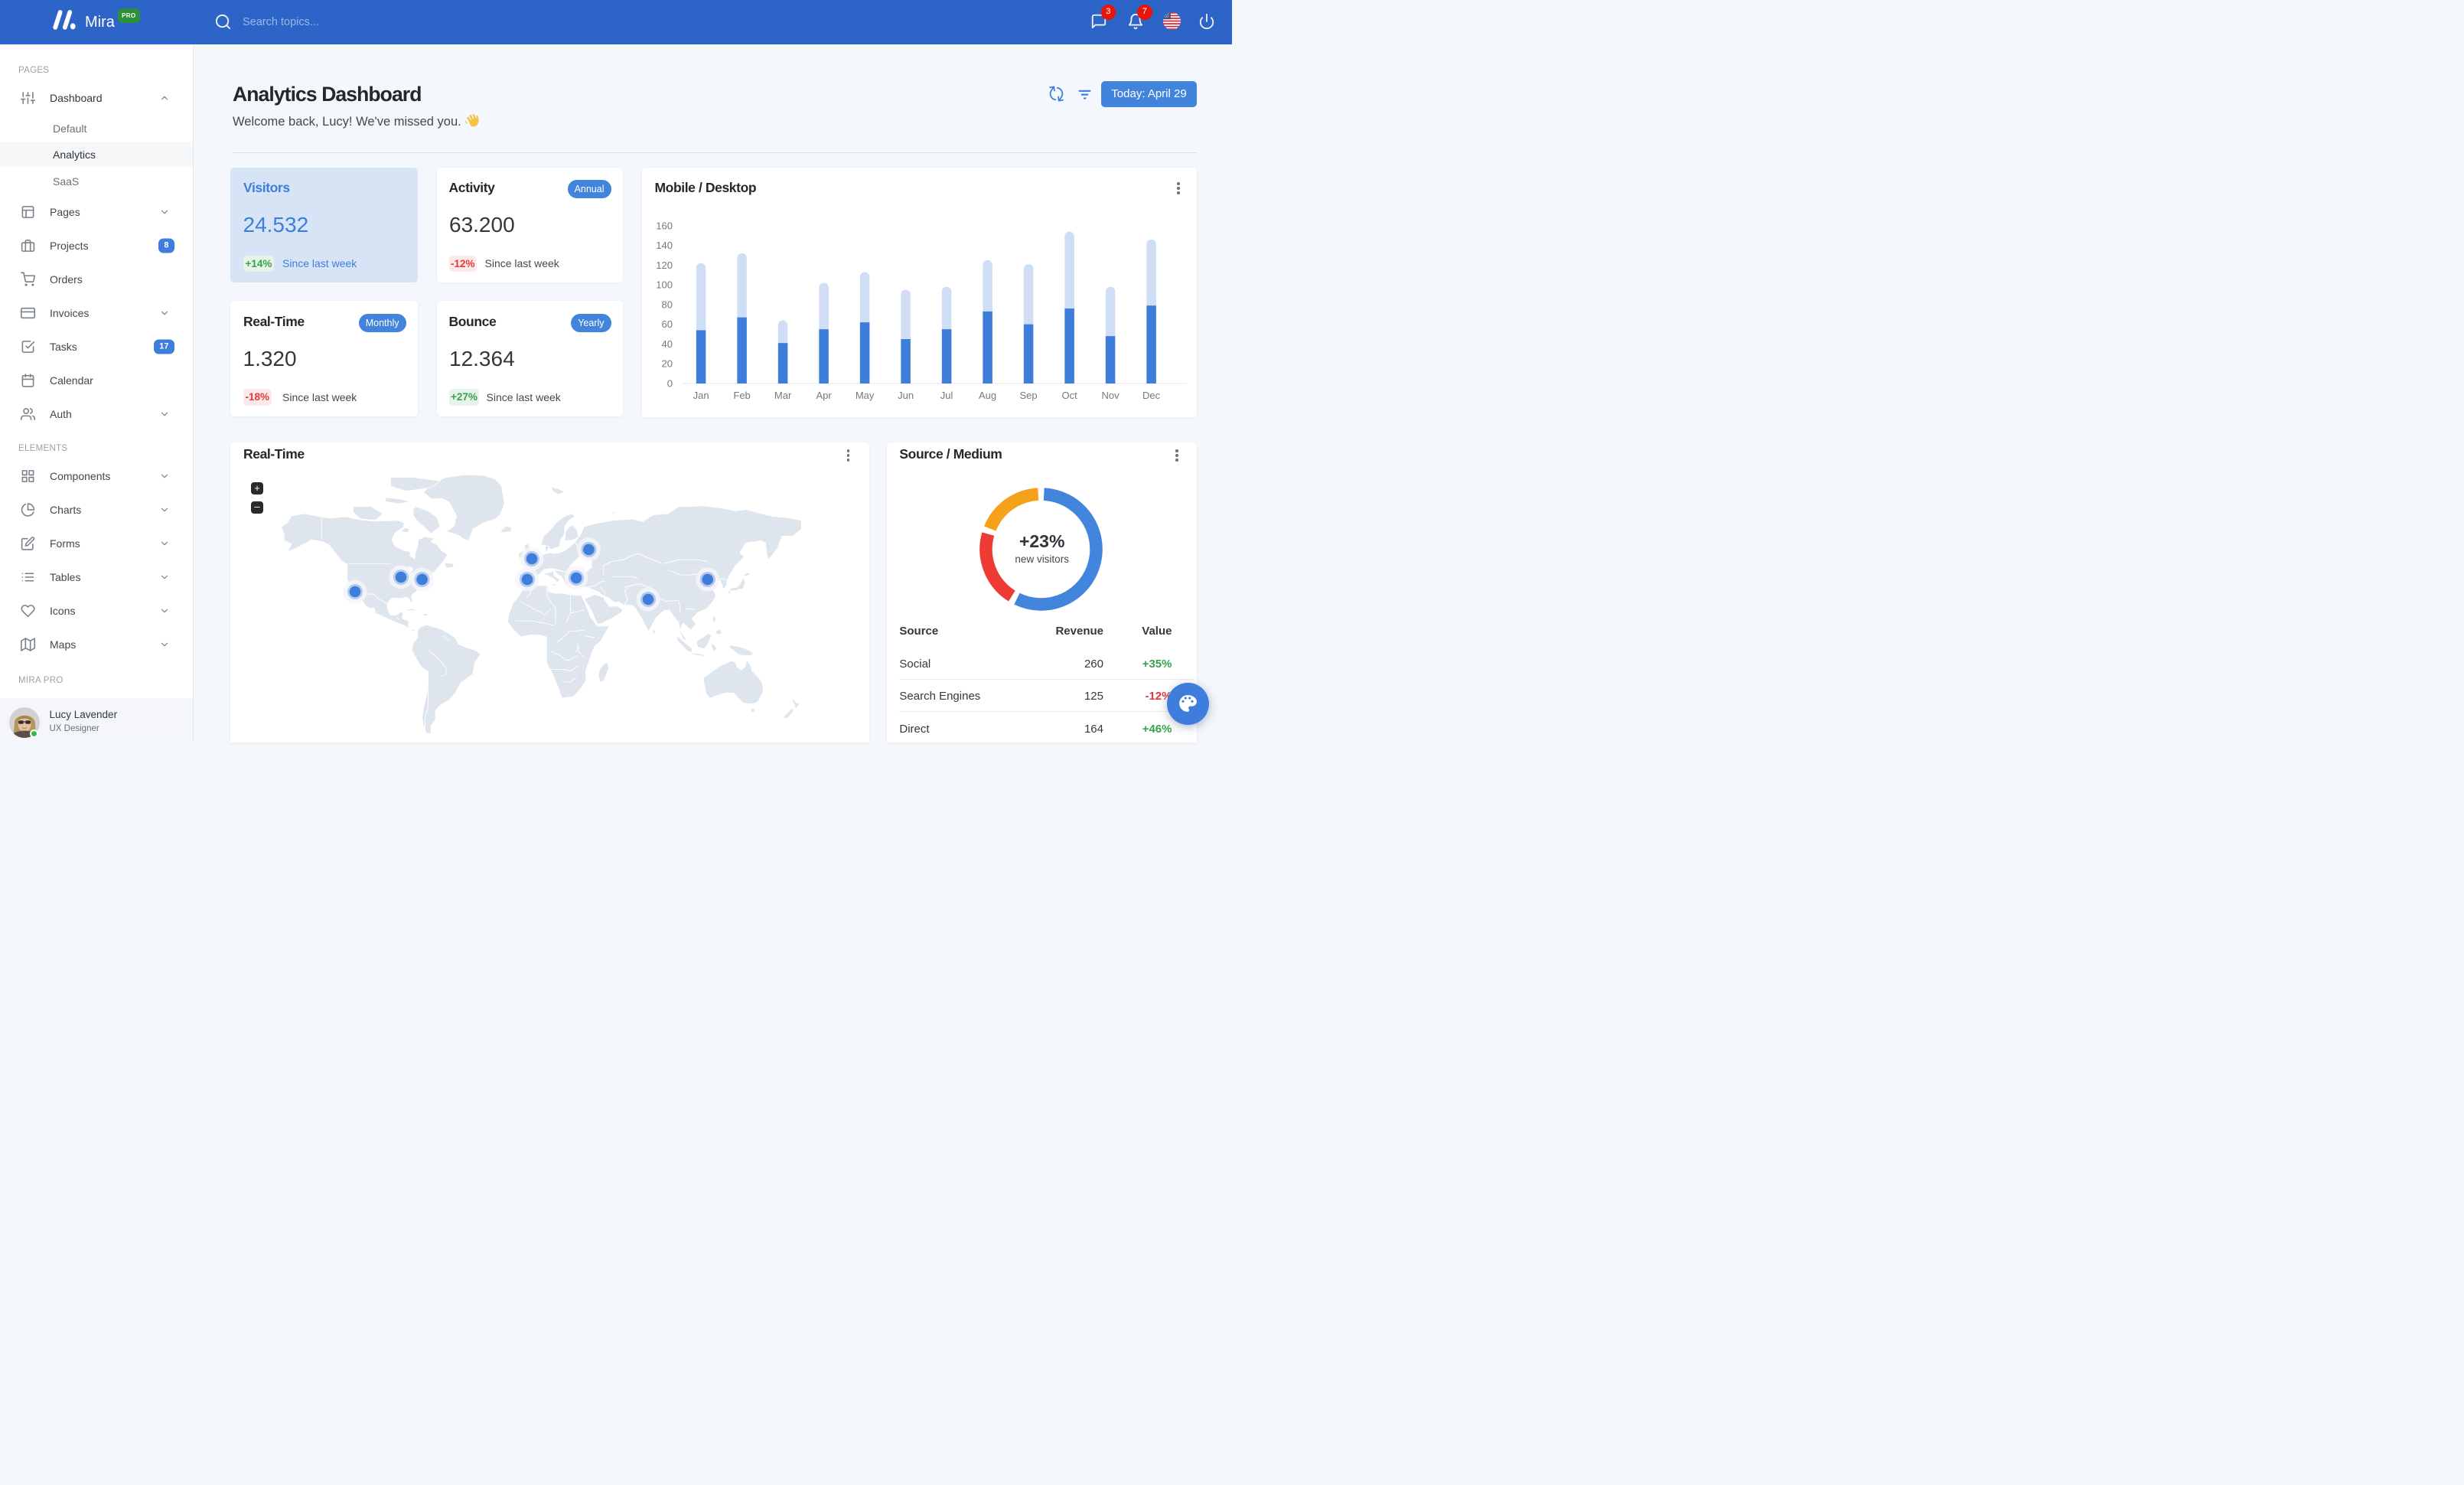 The height and width of the screenshot is (1485, 2464). What do you see at coordinates (1110, 395) in the screenshot?
I see `svg-text: Nov` at bounding box center [1110, 395].